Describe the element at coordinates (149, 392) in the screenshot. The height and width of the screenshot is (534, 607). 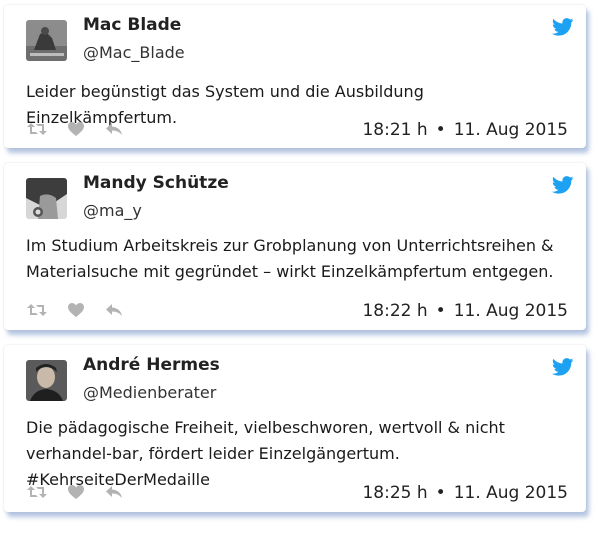
I see `user-handle: @Medienberater` at that location.